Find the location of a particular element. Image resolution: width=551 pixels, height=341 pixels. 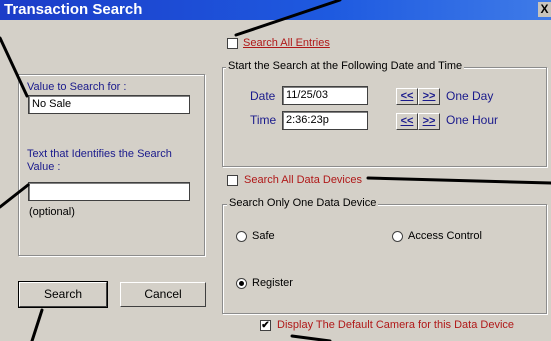

callout-line-text is located at coordinates (15, 196).